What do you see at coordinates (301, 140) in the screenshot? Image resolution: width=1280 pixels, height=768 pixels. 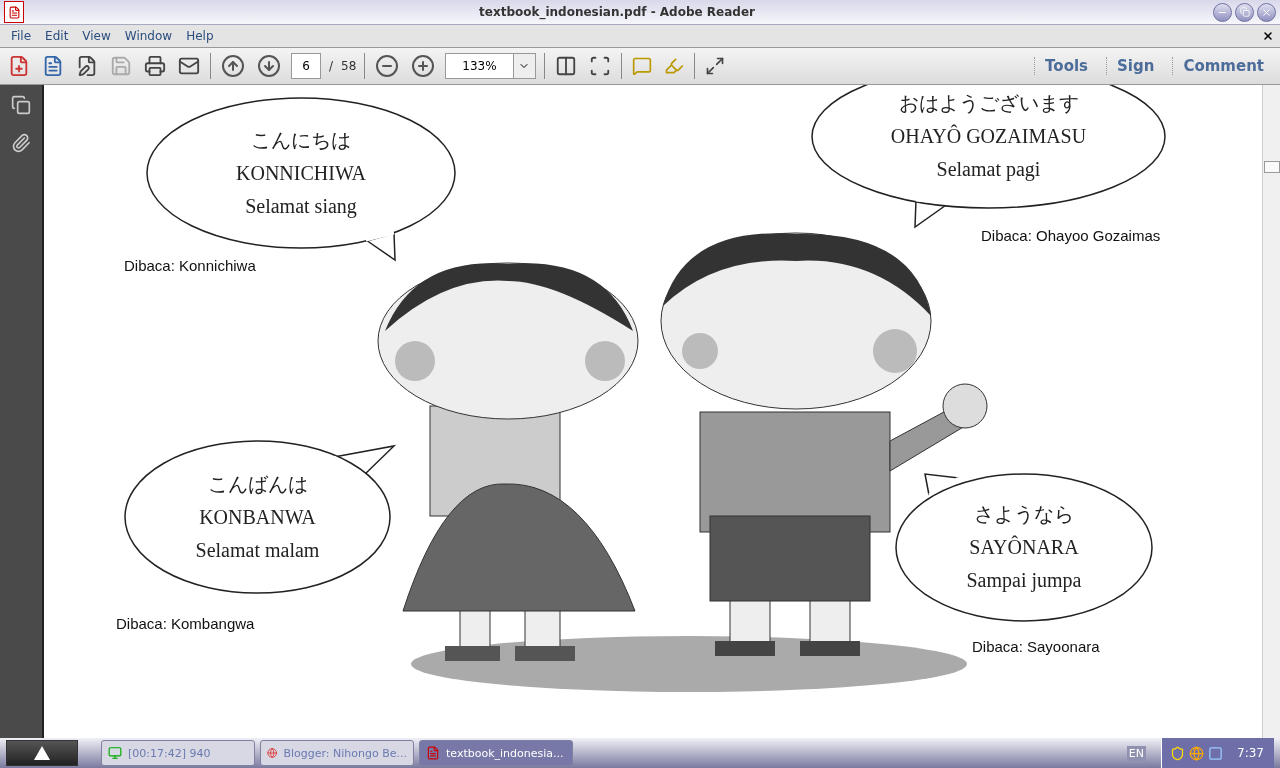 I see `bubble-text: こんにちは` at bounding box center [301, 140].